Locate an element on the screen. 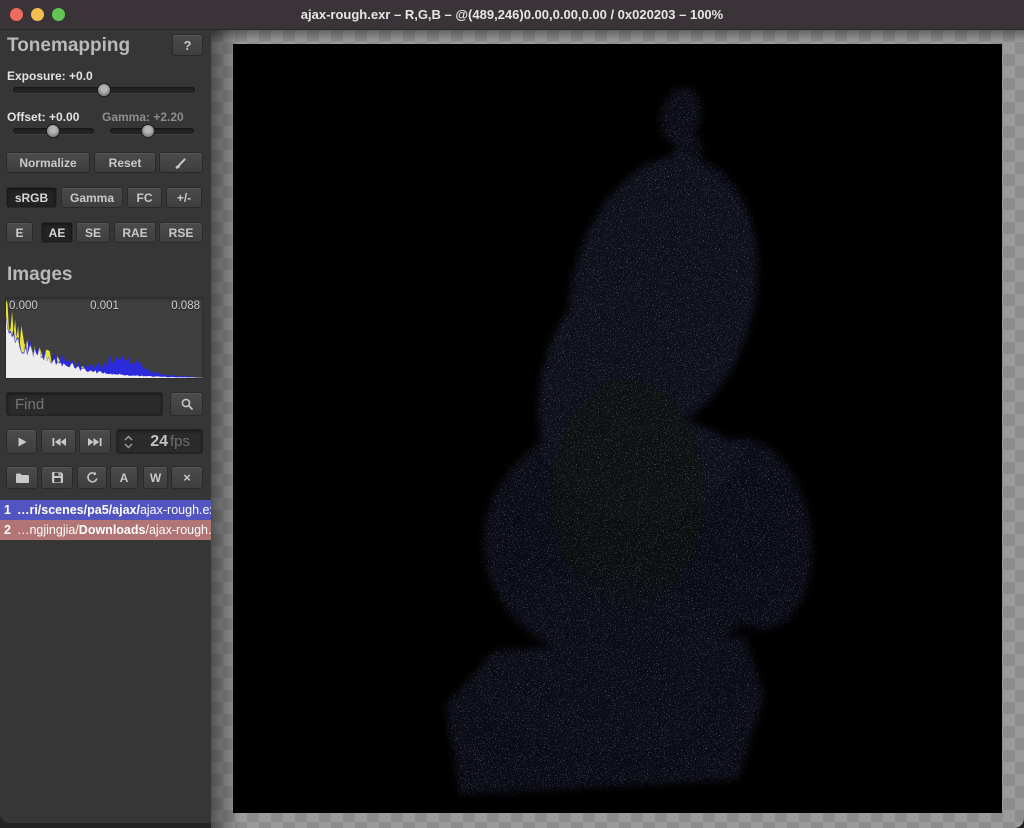 The height and width of the screenshot is (828, 1024). fps-spinner: 24 fps is located at coordinates (159, 441).